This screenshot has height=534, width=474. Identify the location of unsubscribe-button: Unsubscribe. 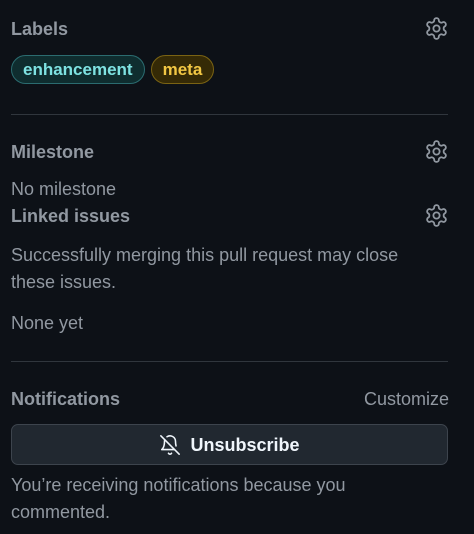
(229, 444).